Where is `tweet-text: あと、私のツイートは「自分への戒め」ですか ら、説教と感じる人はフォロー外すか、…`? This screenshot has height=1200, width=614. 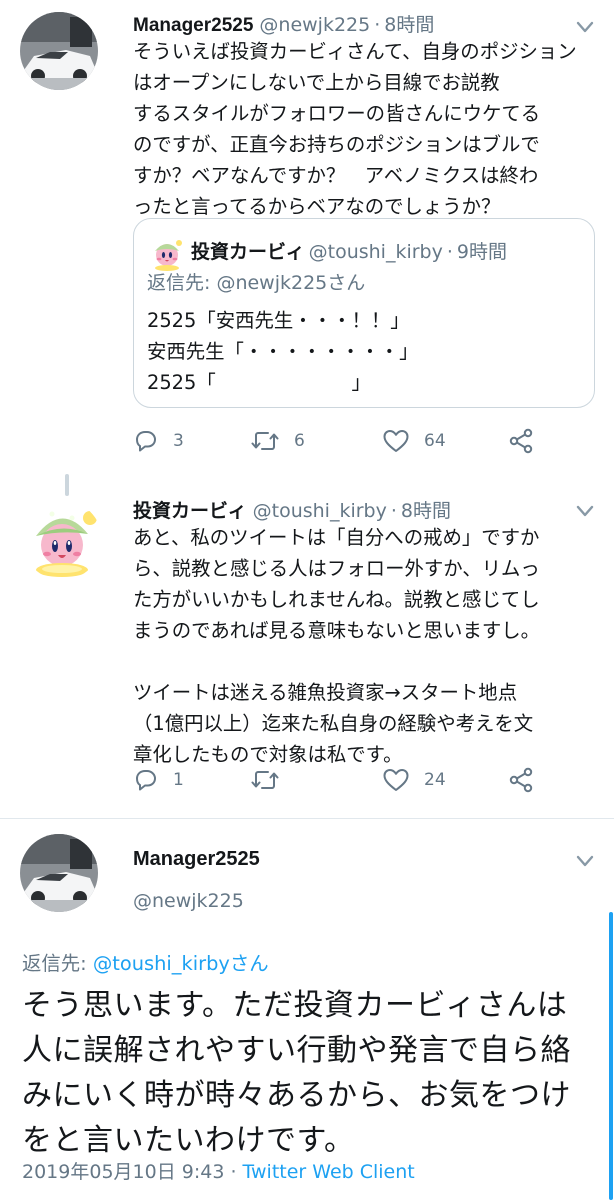 tweet-text: あと、私のツイートは「自分への戒め」ですか ら、説教と感じる人はフォロー外すか、… is located at coordinates (337, 646).